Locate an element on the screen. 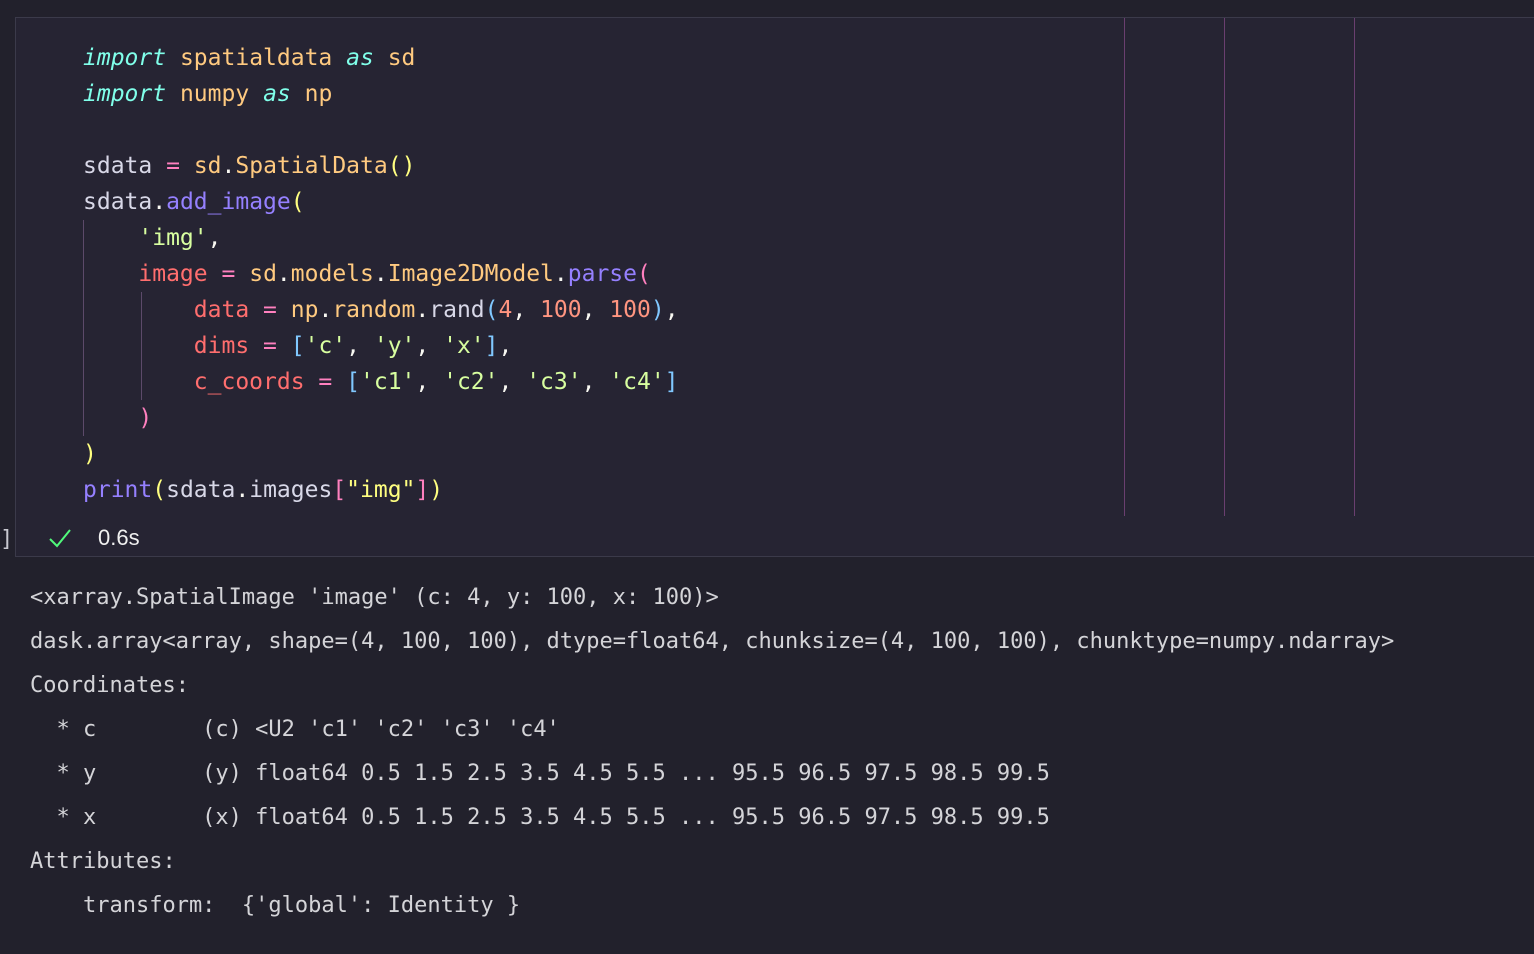 This screenshot has width=1534, height=954. execution-time: 0.6s is located at coordinates (119, 537).